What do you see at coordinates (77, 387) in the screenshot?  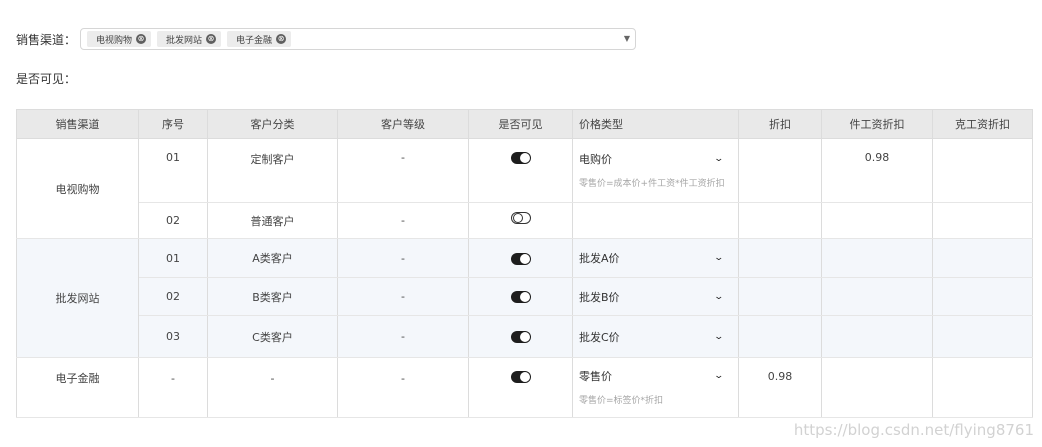 I see `channel-cell: 电子金融` at bounding box center [77, 387].